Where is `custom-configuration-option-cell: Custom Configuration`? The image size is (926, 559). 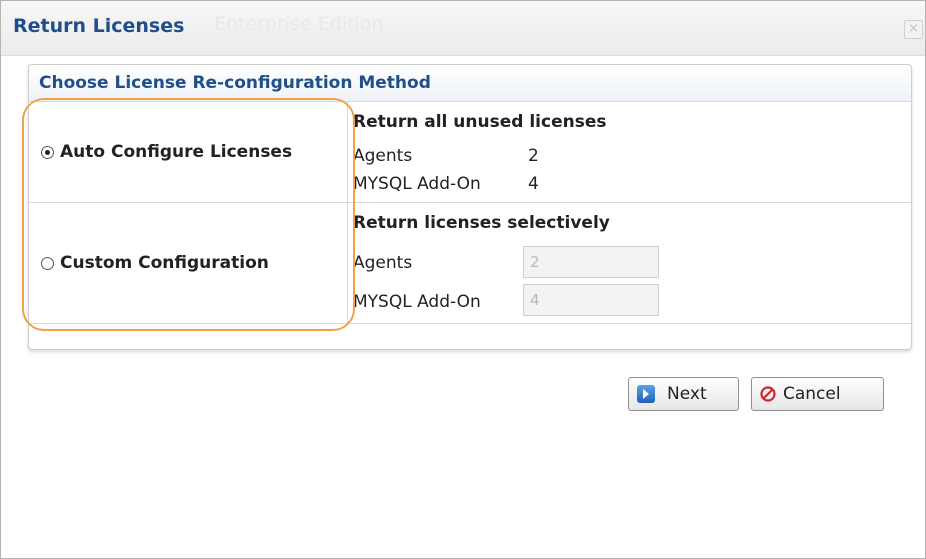
custom-configuration-option-cell: Custom Configuration is located at coordinates (188, 263).